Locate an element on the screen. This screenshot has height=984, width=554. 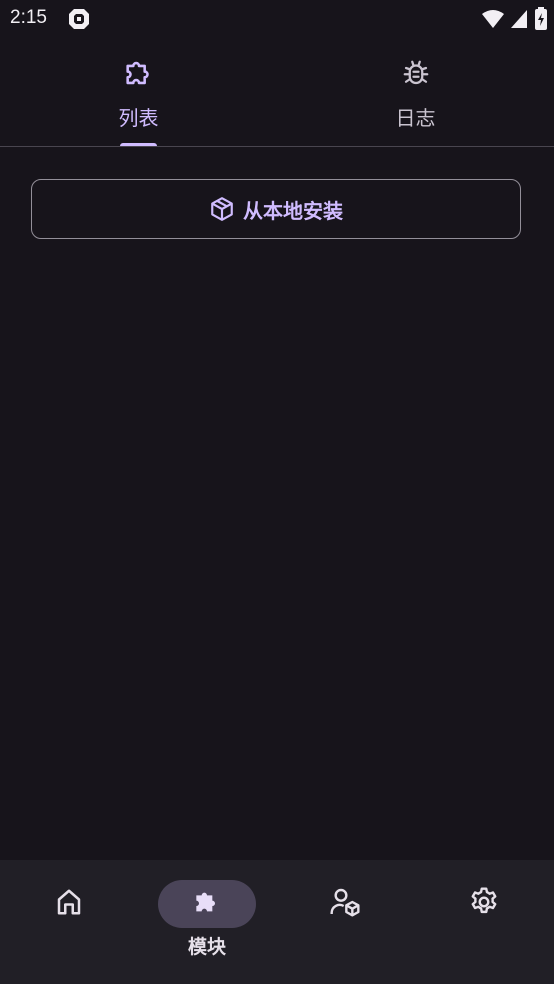
nav-modules: 模块 is located at coordinates (207, 922).